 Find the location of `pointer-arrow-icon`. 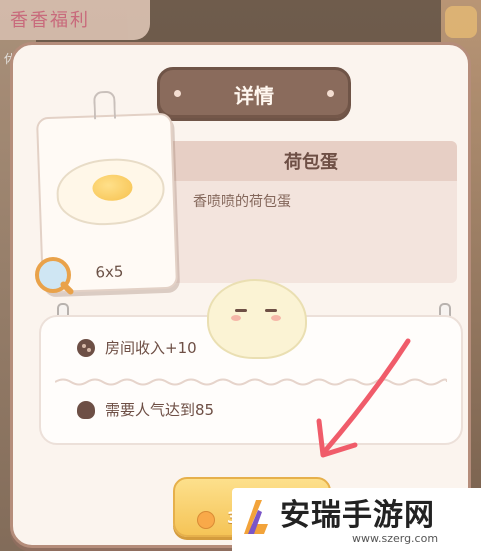

pointer-arrow-icon is located at coordinates (363, 398).